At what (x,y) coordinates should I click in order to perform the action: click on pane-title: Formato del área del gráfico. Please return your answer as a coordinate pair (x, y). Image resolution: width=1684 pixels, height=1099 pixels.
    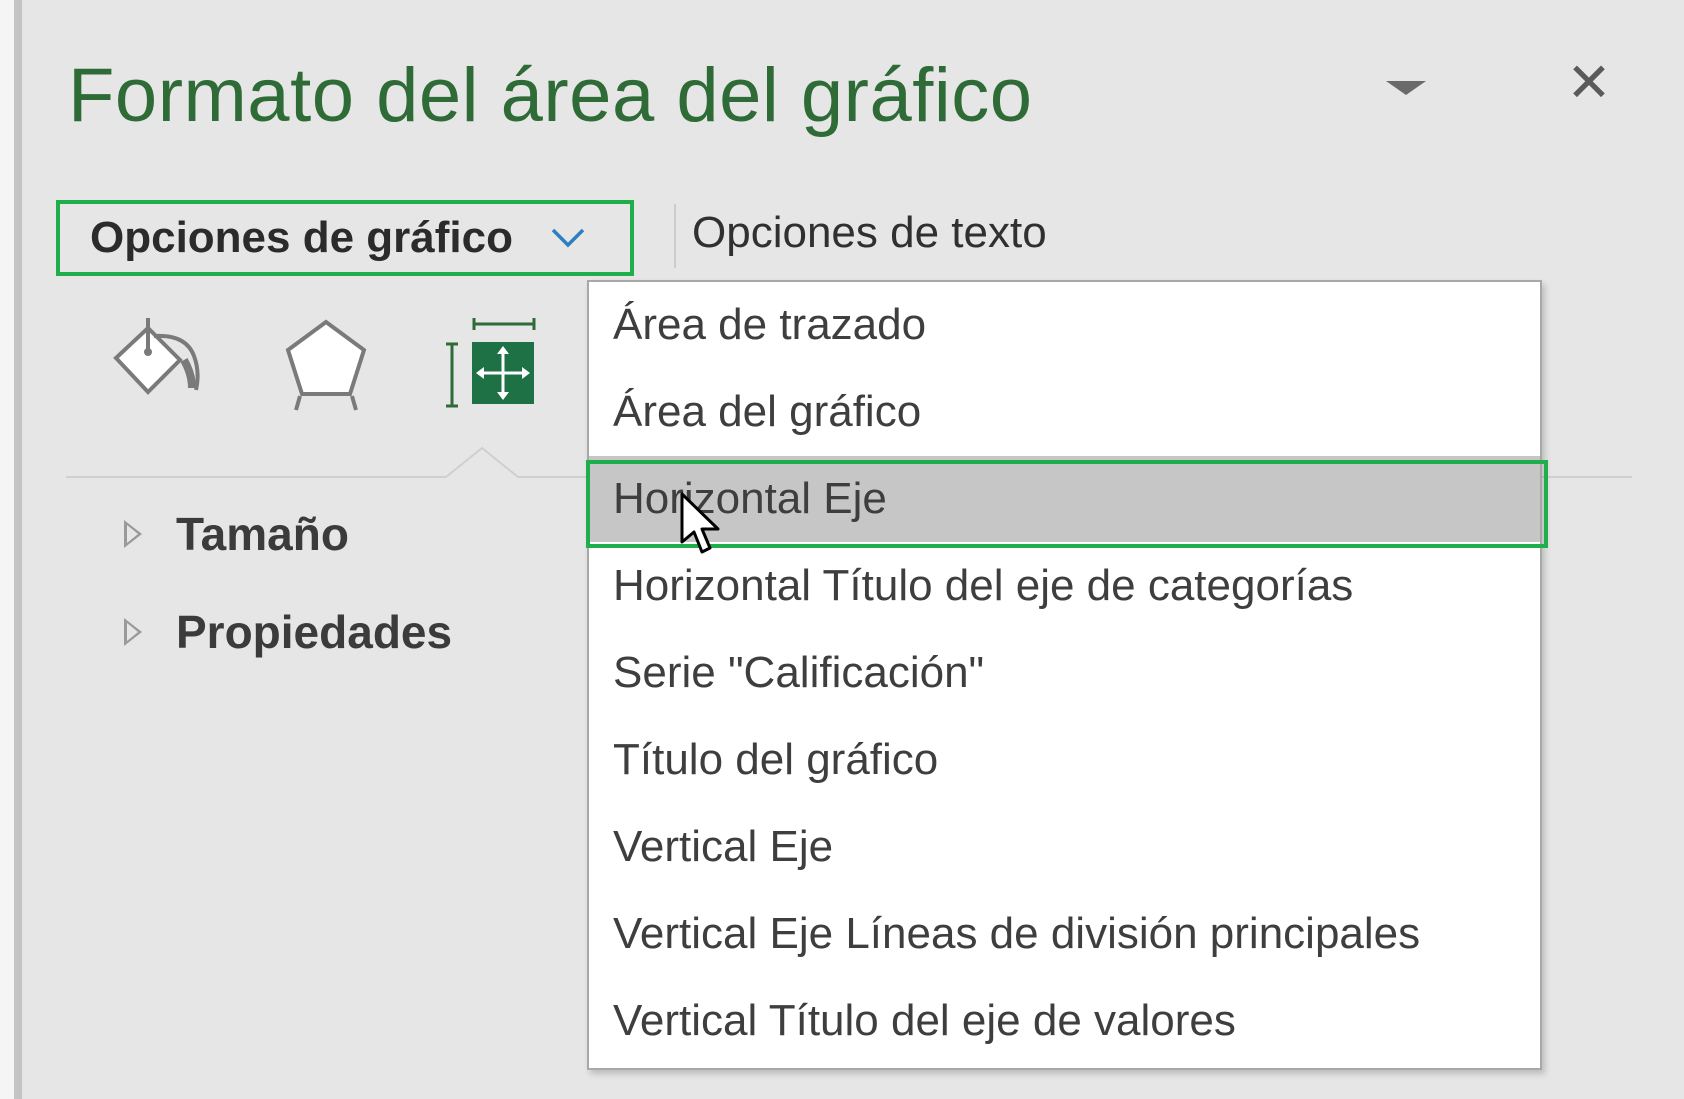
    Looking at the image, I should click on (550, 95).